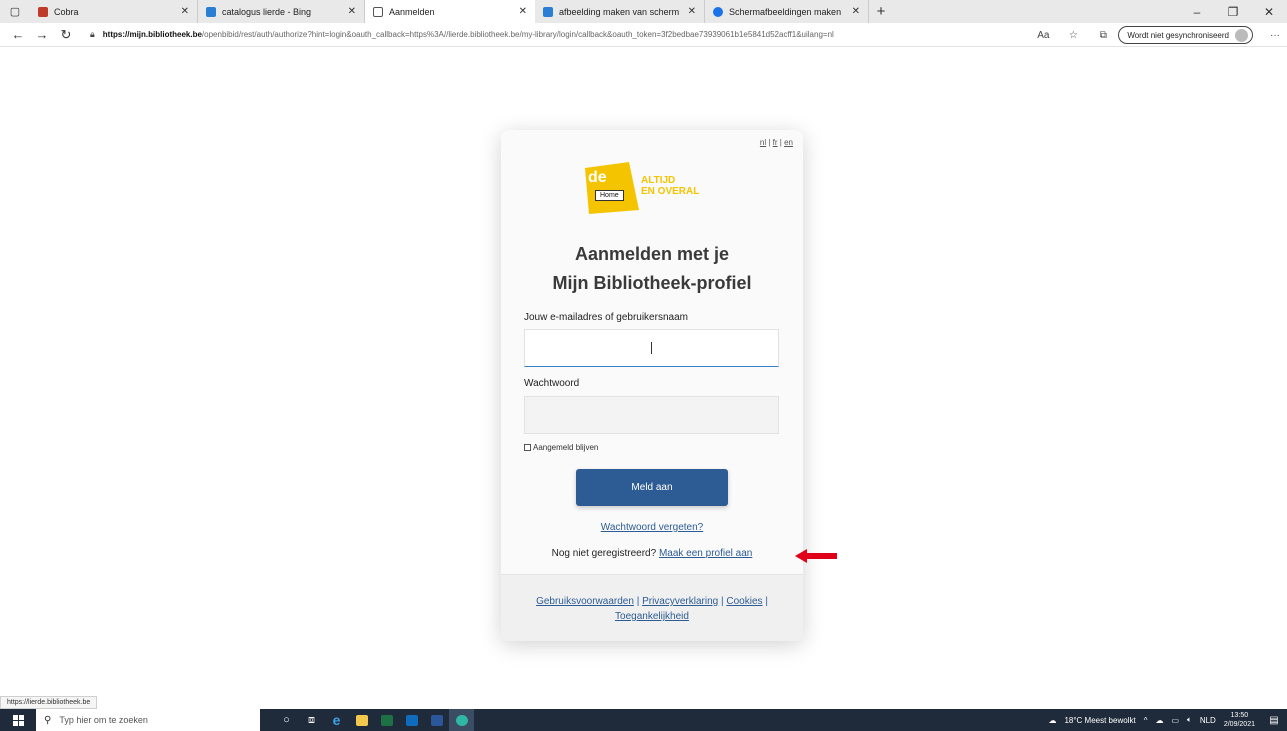  Describe the element at coordinates (604, 553) in the screenshot. I see `register-prompt-text: Nog niet geregistreerd?` at that location.